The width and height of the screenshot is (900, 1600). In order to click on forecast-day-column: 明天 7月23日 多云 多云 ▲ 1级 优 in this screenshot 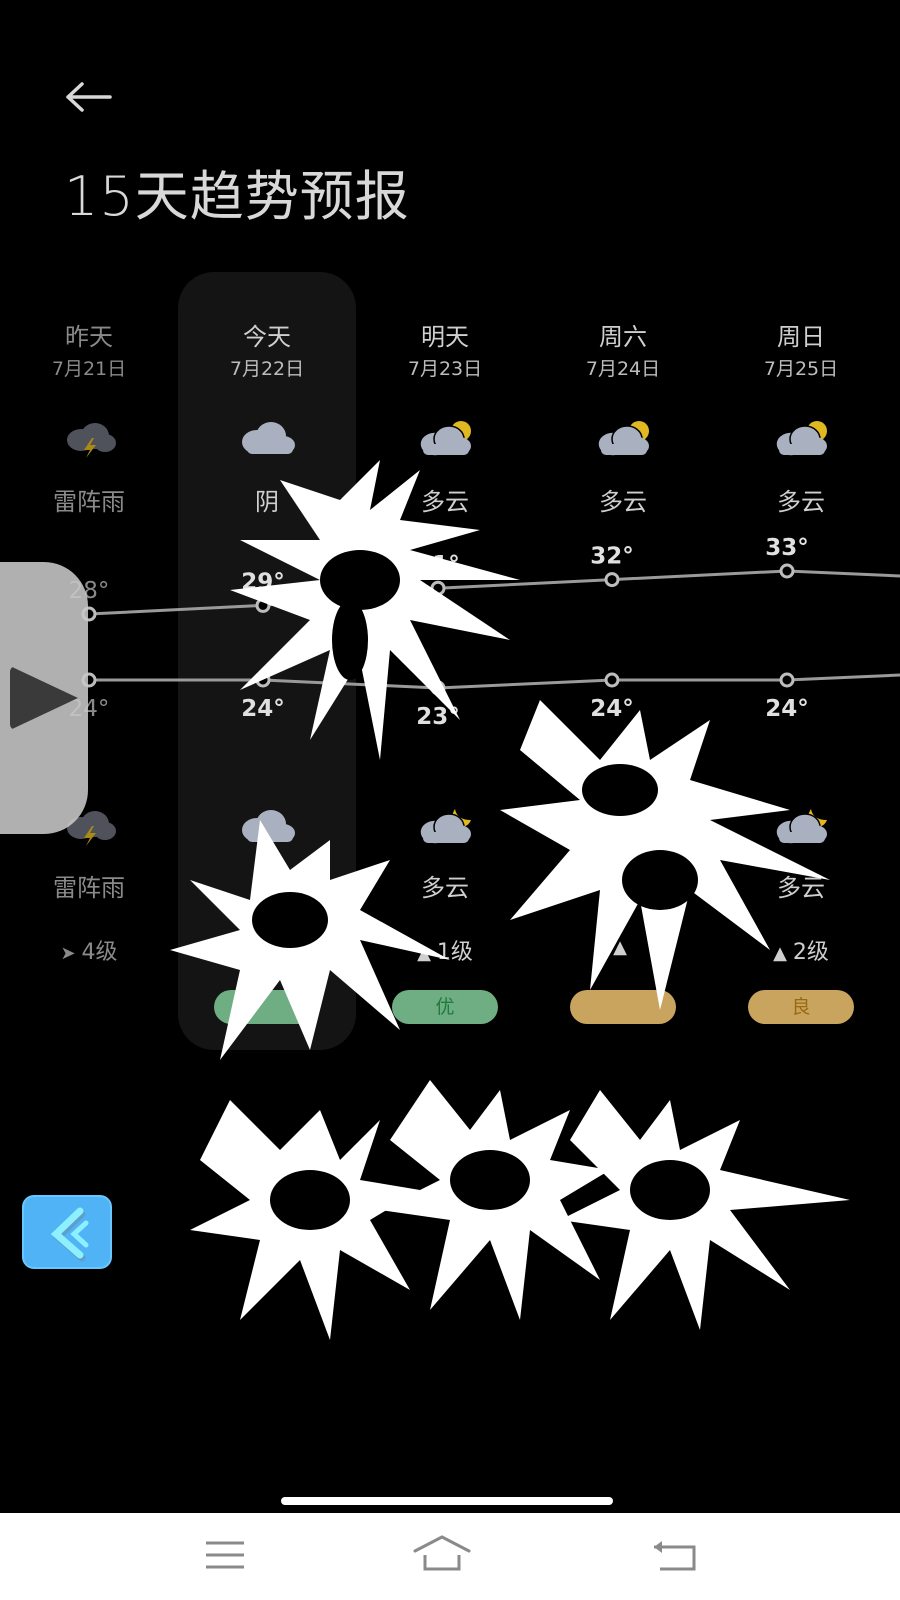, I will do `click(445, 672)`.